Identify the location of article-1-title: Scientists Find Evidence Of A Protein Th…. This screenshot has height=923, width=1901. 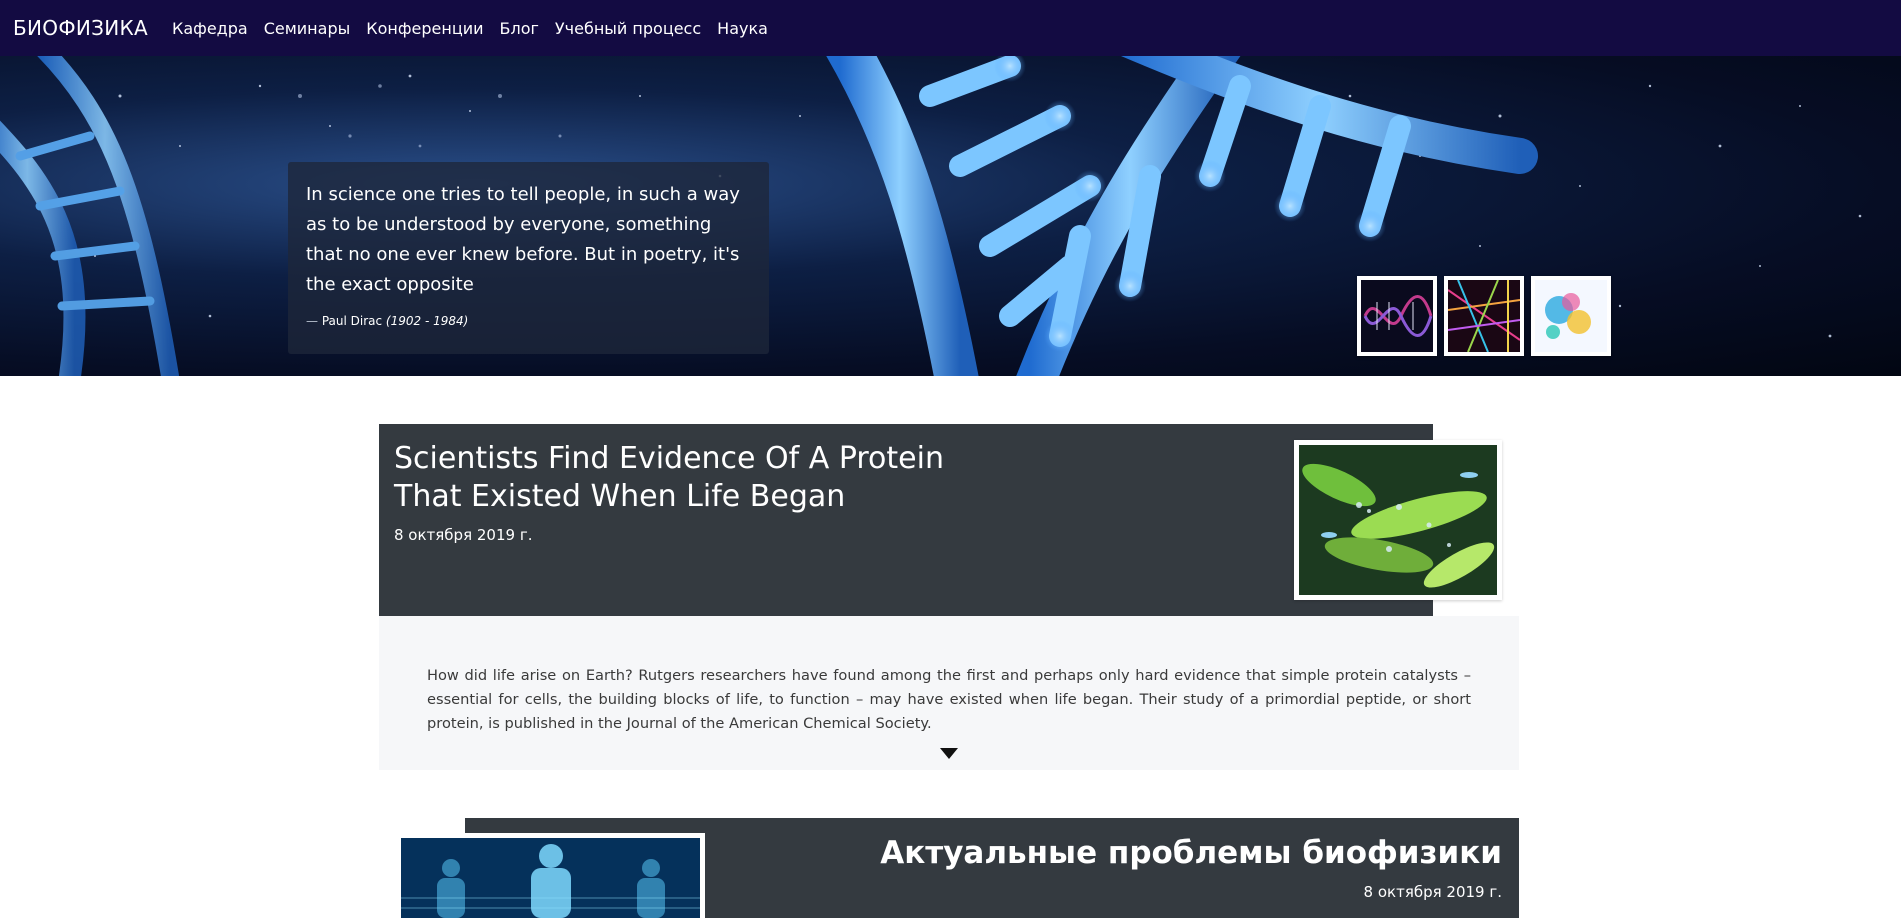
(704, 478).